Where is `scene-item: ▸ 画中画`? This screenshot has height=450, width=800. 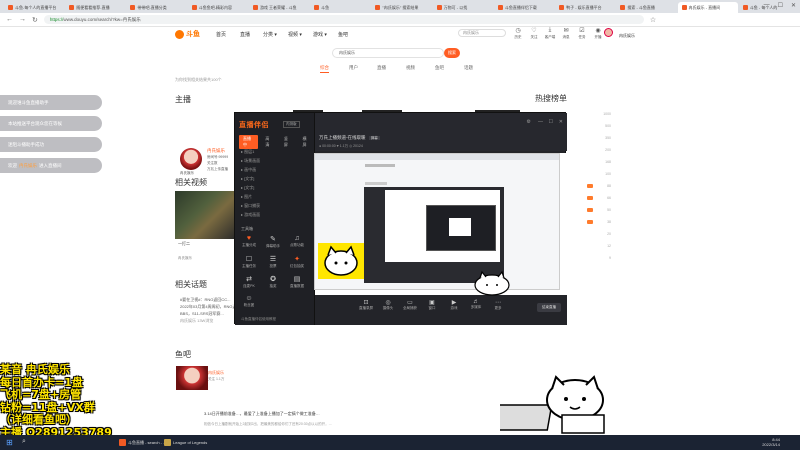 scene-item: ▸ 画中画 is located at coordinates (248, 170).